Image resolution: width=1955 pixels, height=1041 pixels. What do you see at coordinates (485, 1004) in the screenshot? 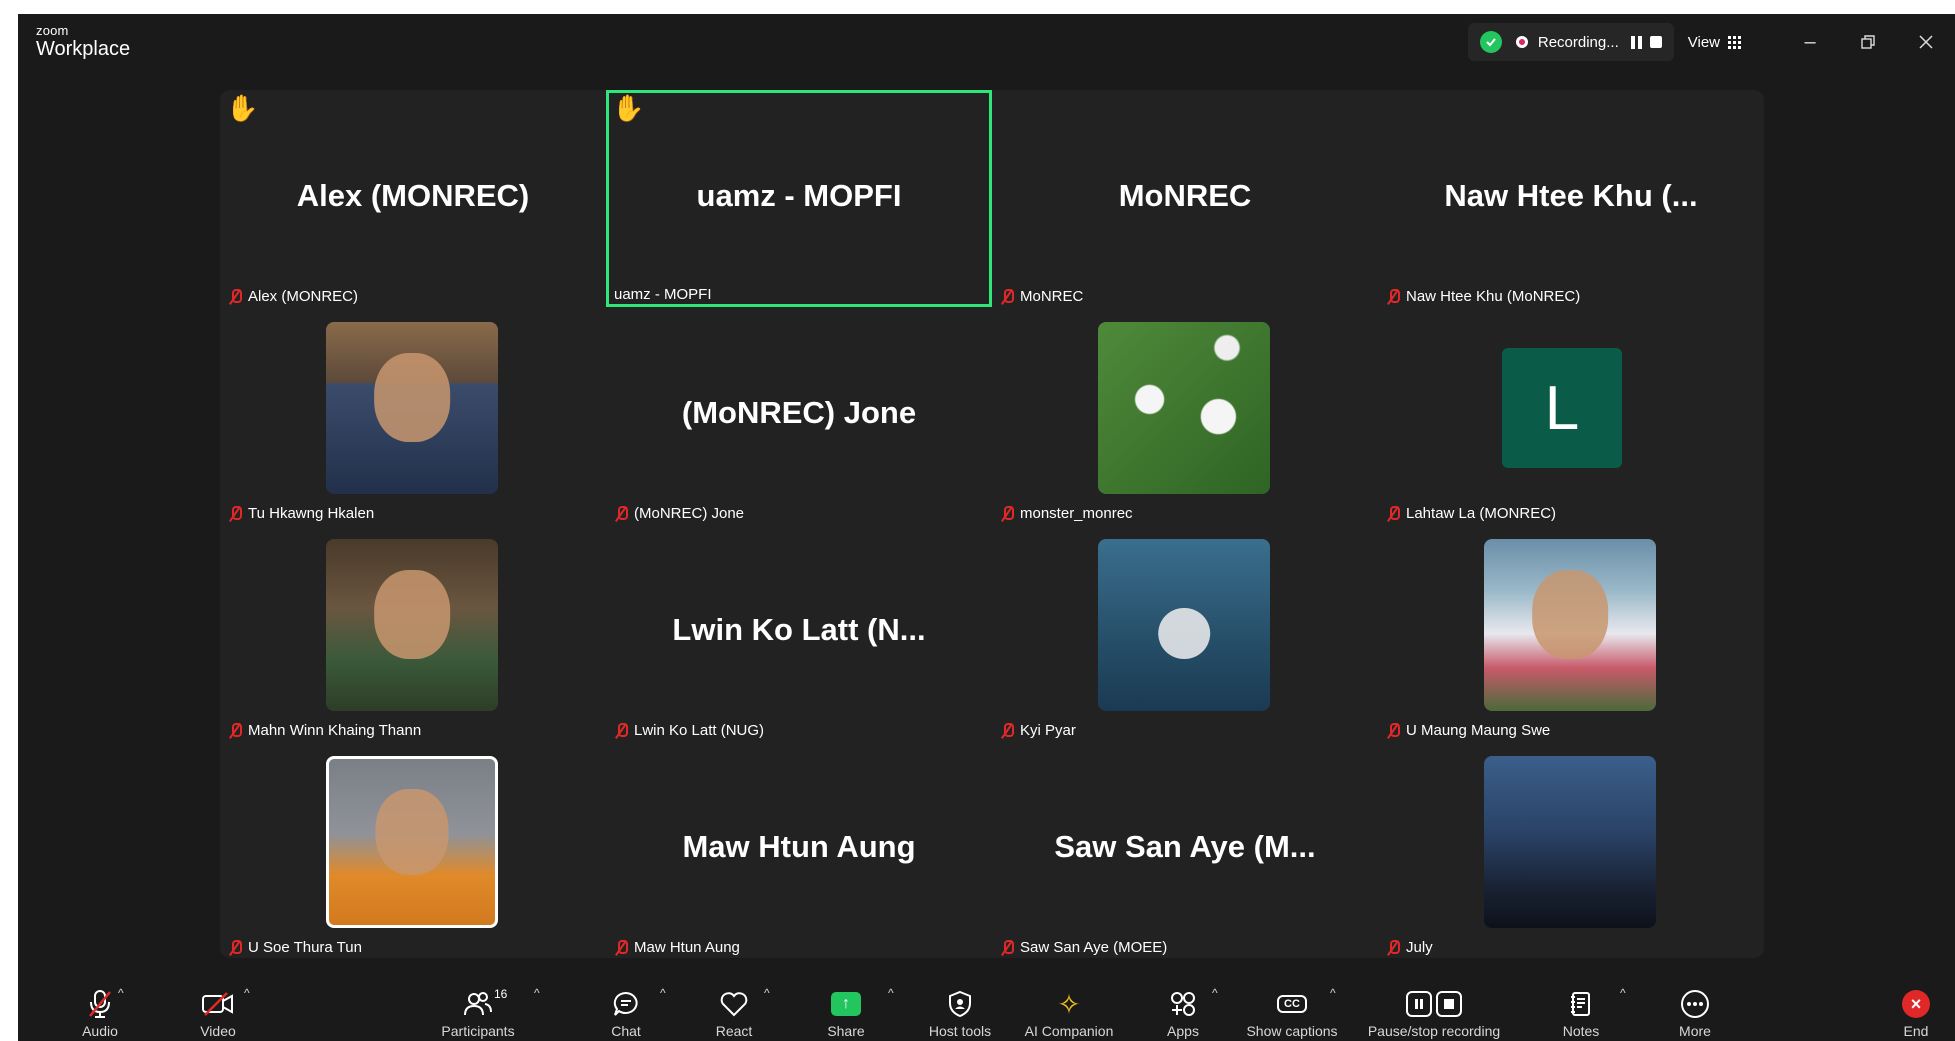
I see `participants-icon: 16` at bounding box center [485, 1004].